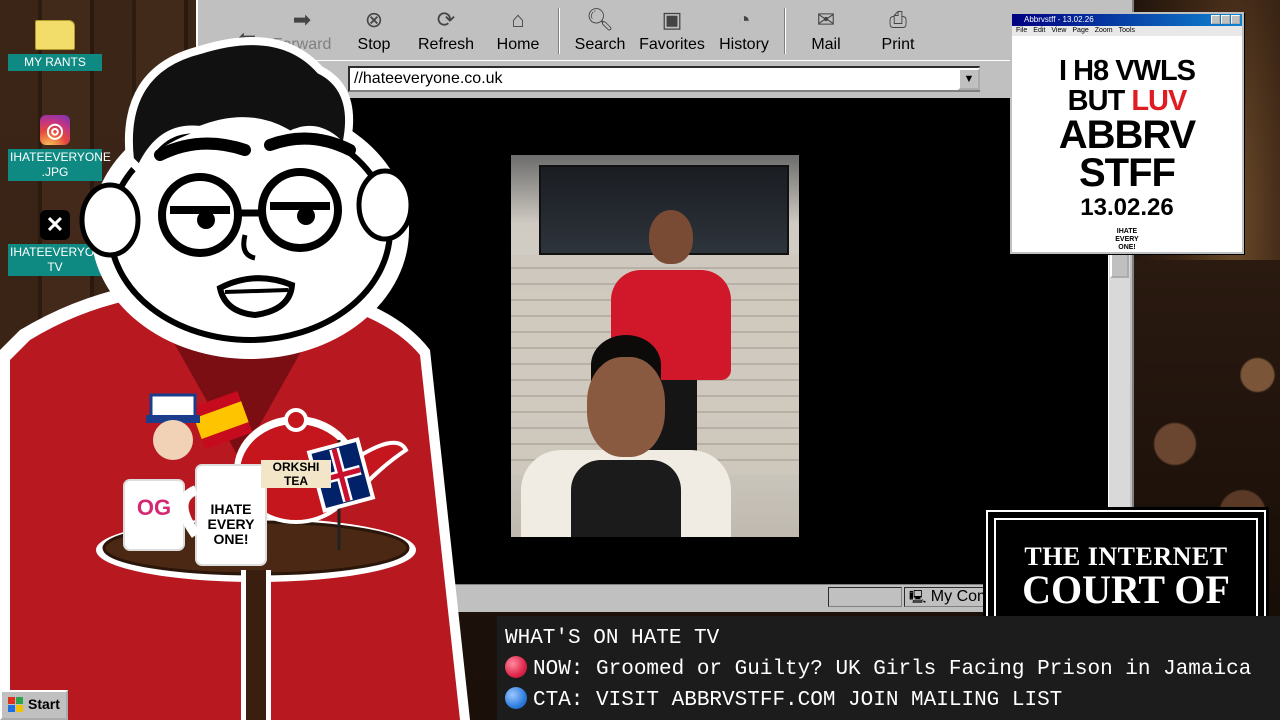 This screenshot has width=1280, height=720. I want to click on print-button: ⎙ Print, so click(898, 31).